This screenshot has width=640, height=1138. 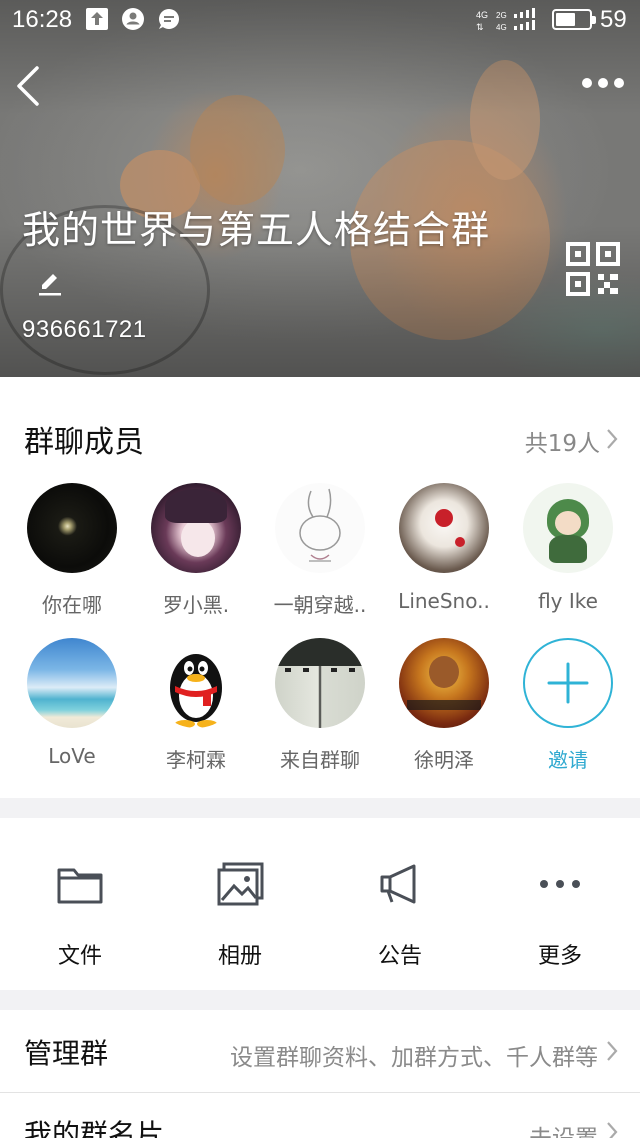 I want to click on network-bottom-label: 4G, so click(x=501, y=27).